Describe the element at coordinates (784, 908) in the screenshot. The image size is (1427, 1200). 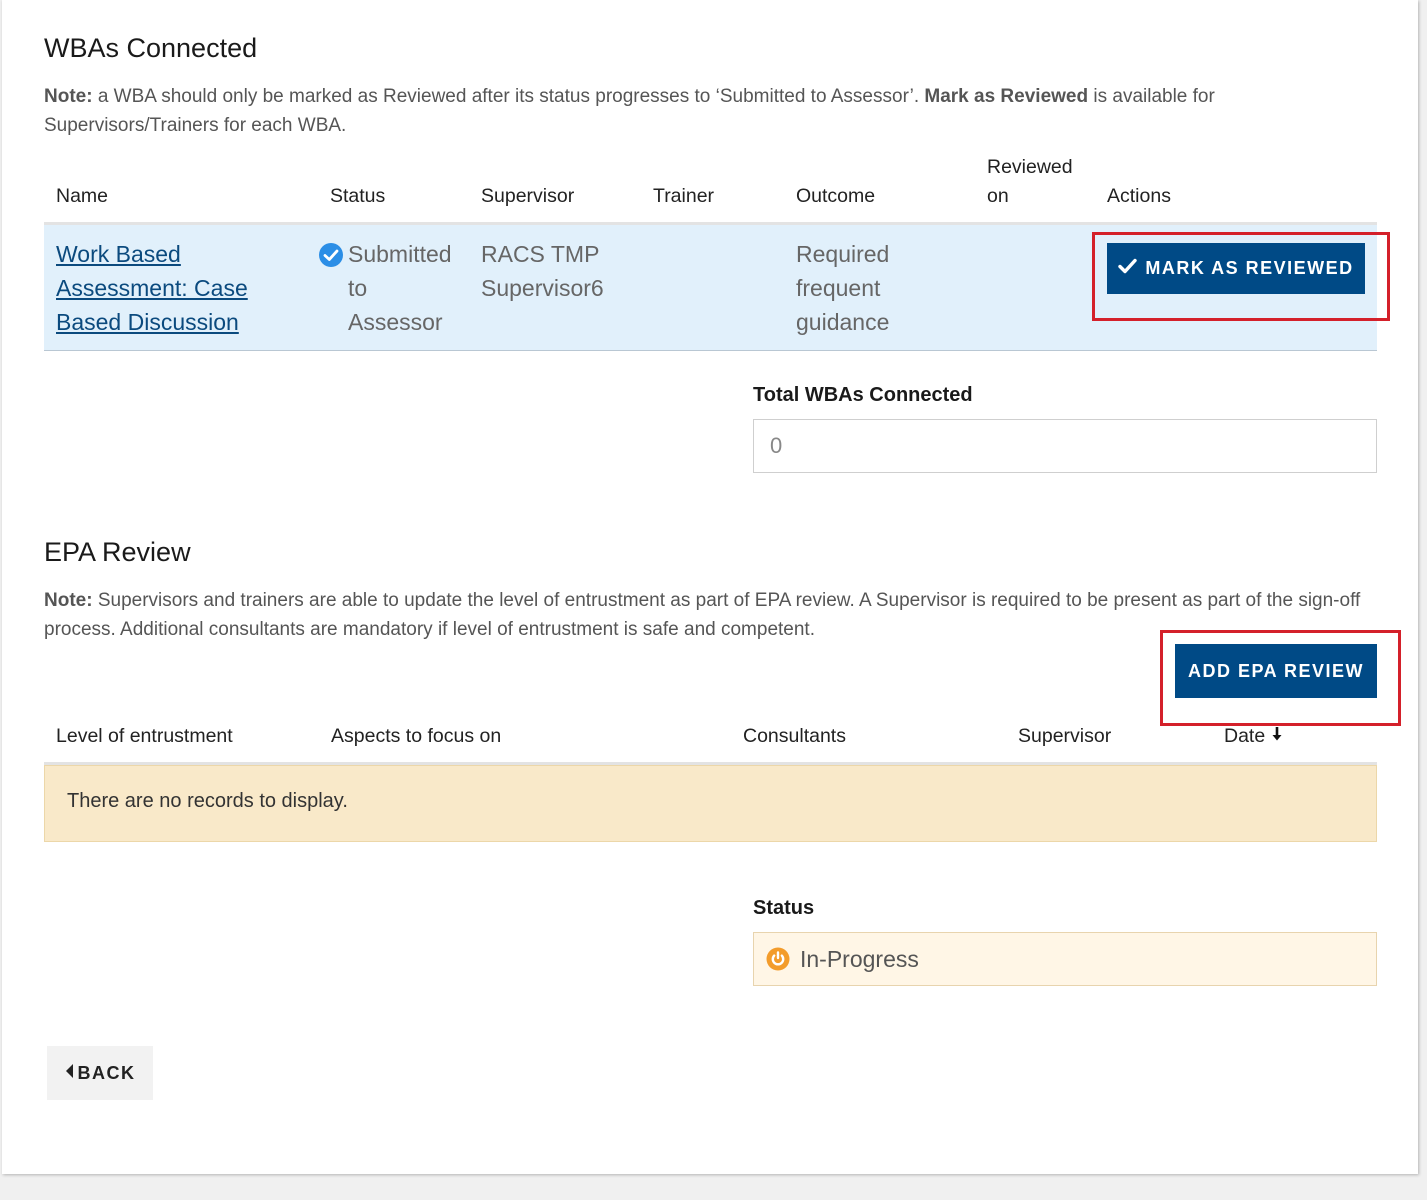
I see `status-label: Status` at that location.